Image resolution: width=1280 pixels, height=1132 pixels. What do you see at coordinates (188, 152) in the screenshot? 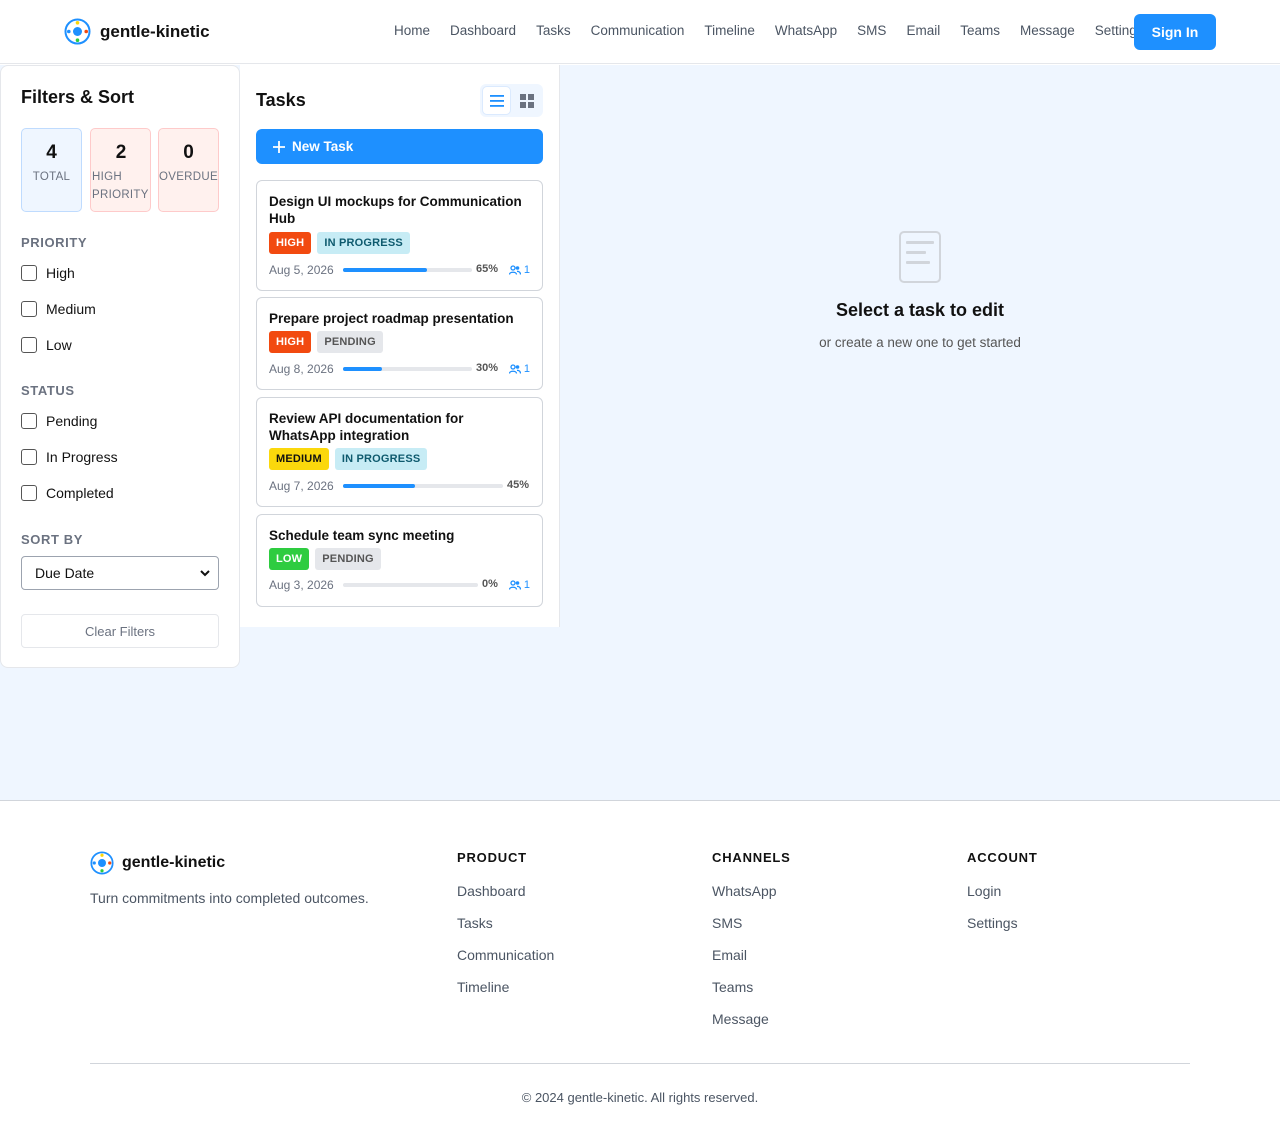
I see `stat-overdue-value: 0` at bounding box center [188, 152].